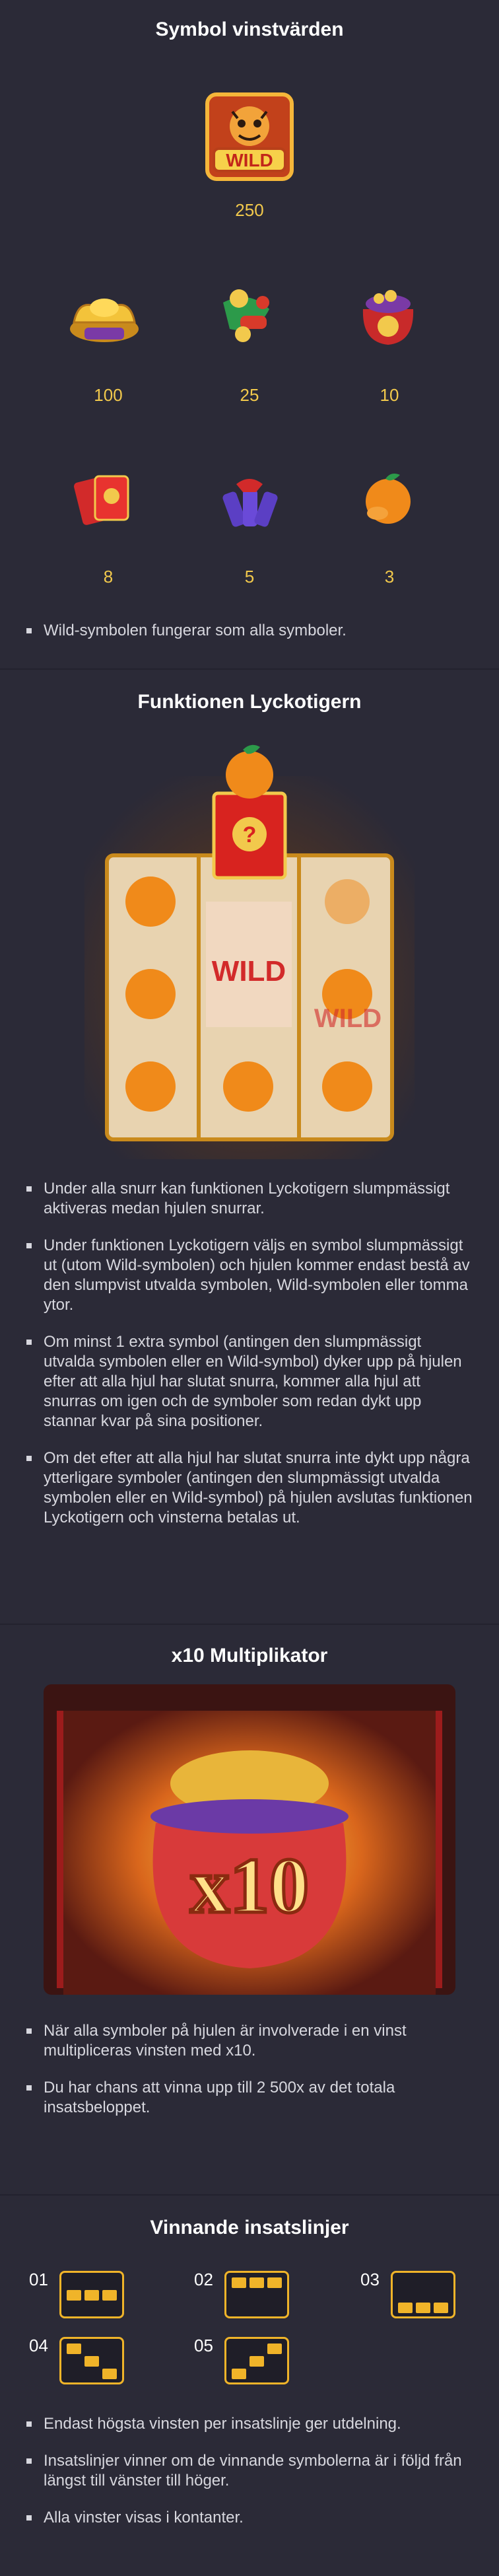  Describe the element at coordinates (101, 500) in the screenshot. I see `red-envelope-icon` at that location.